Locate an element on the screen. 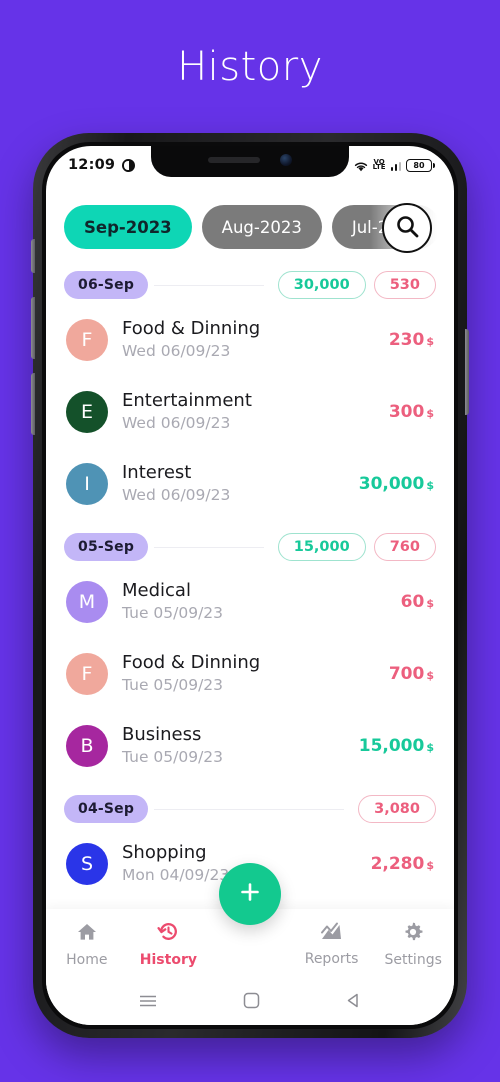 The height and width of the screenshot is (1082, 500). transaction-title: Food & Dinning is located at coordinates (191, 328).